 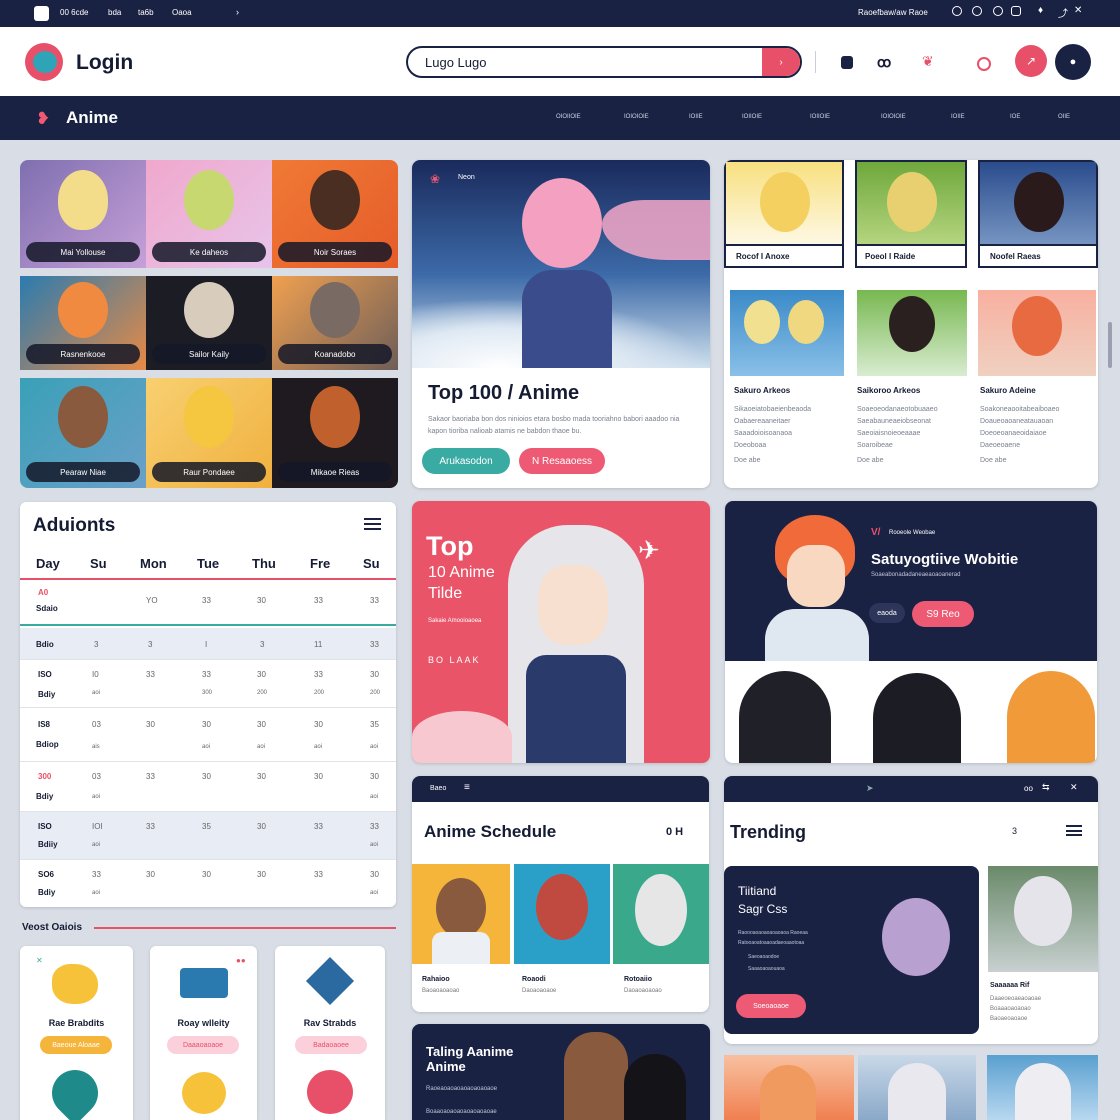 I want to click on calendar-row: SO6 Bdiy 33 30 30 30 33 30 aoi aoi, so click(x=208, y=883).